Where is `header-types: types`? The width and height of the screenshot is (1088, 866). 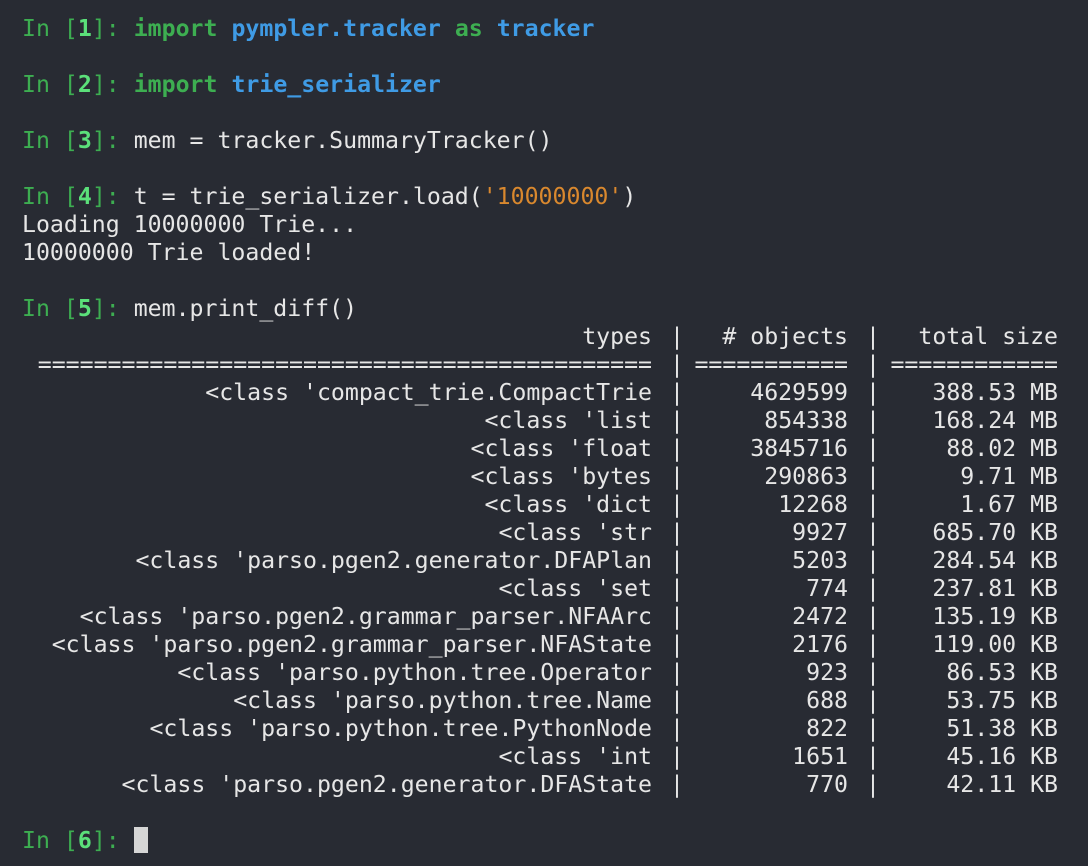 header-types: types is located at coordinates (617, 336).